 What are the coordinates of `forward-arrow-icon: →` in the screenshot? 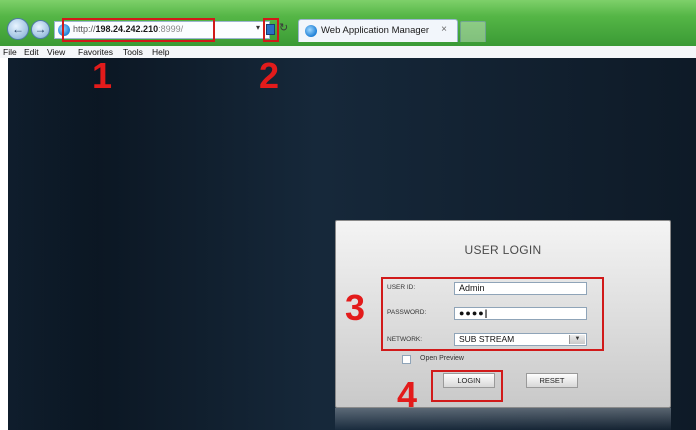 It's located at (40, 29).